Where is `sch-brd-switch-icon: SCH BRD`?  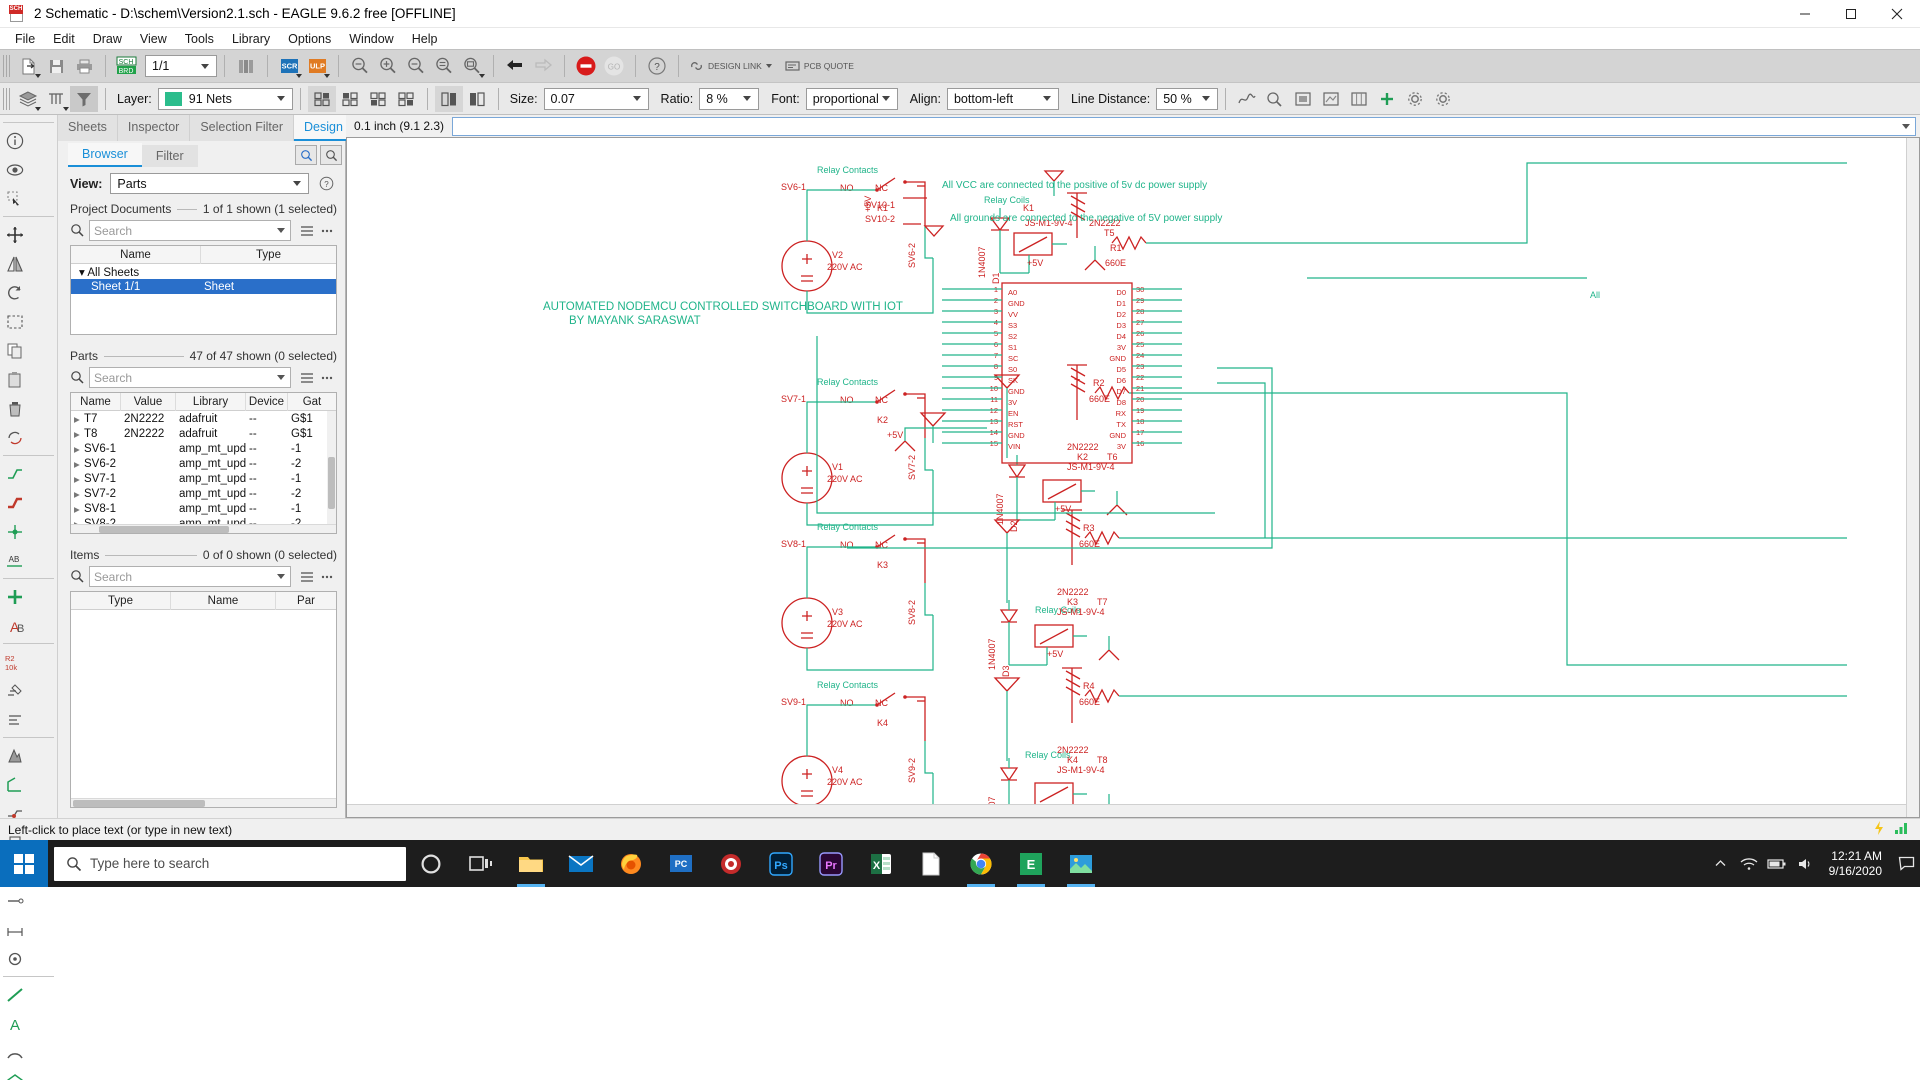
sch-brd-switch-icon: SCH BRD is located at coordinates (127, 66).